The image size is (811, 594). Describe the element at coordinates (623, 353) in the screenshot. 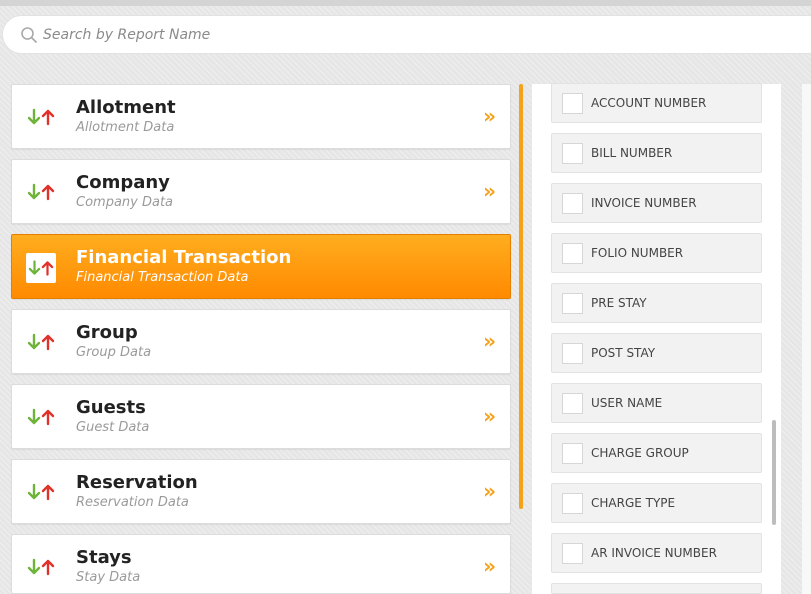

I see `field-label: POST STAY` at that location.